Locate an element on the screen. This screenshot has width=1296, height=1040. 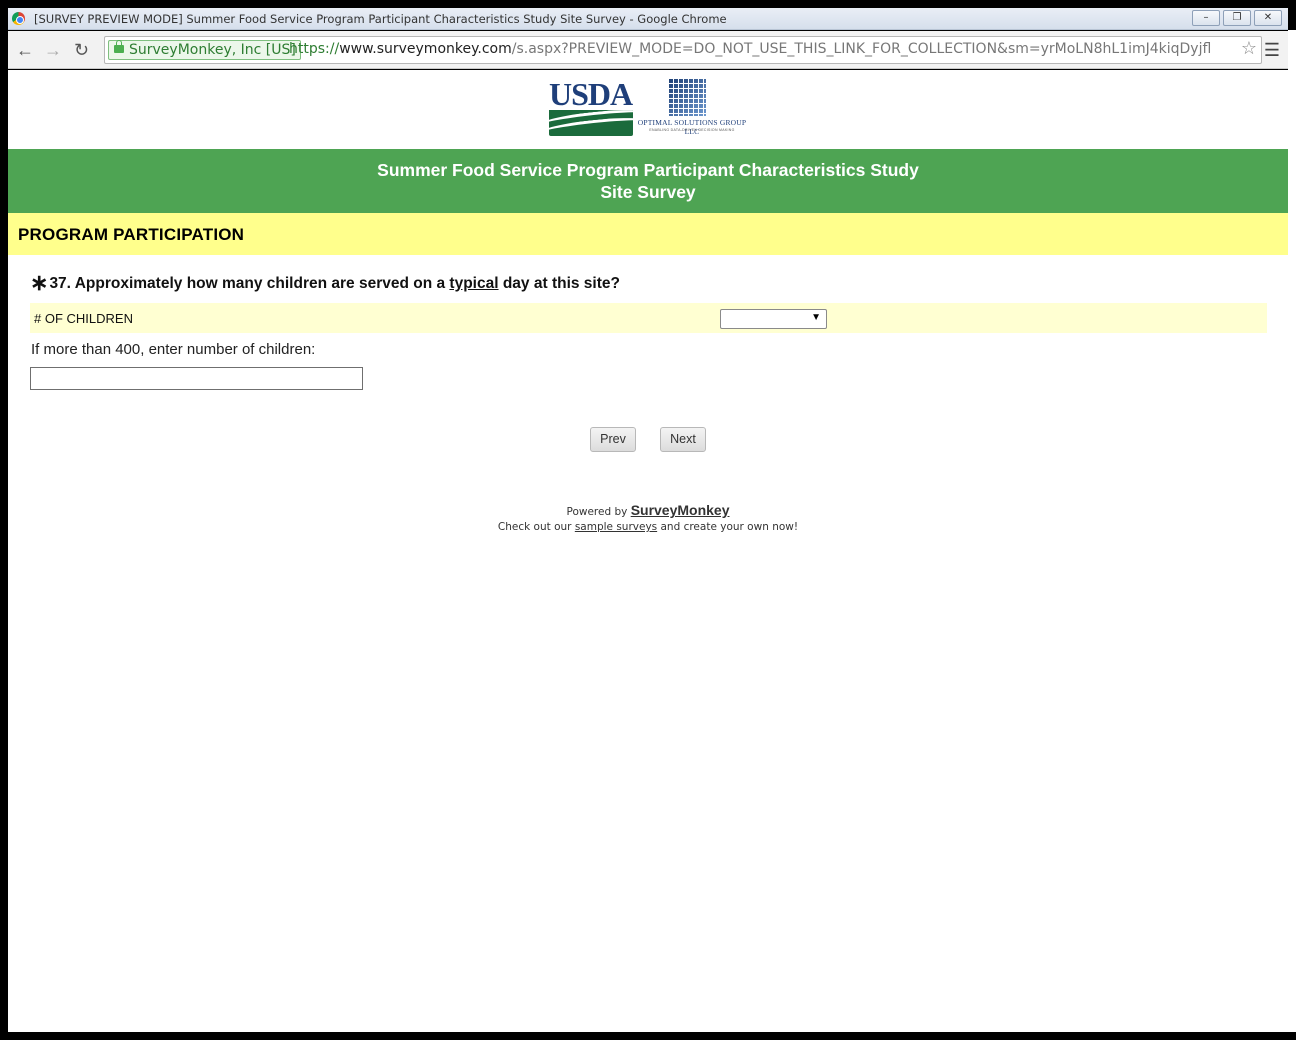
chrome-logo-icon is located at coordinates (18, 18).